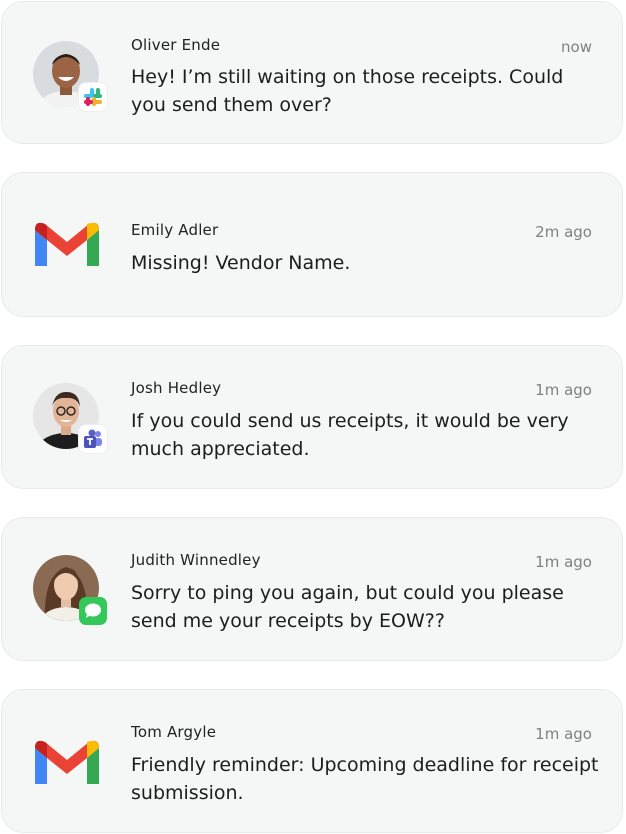 This screenshot has width=626, height=834. I want to click on slack-icon, so click(93, 97).